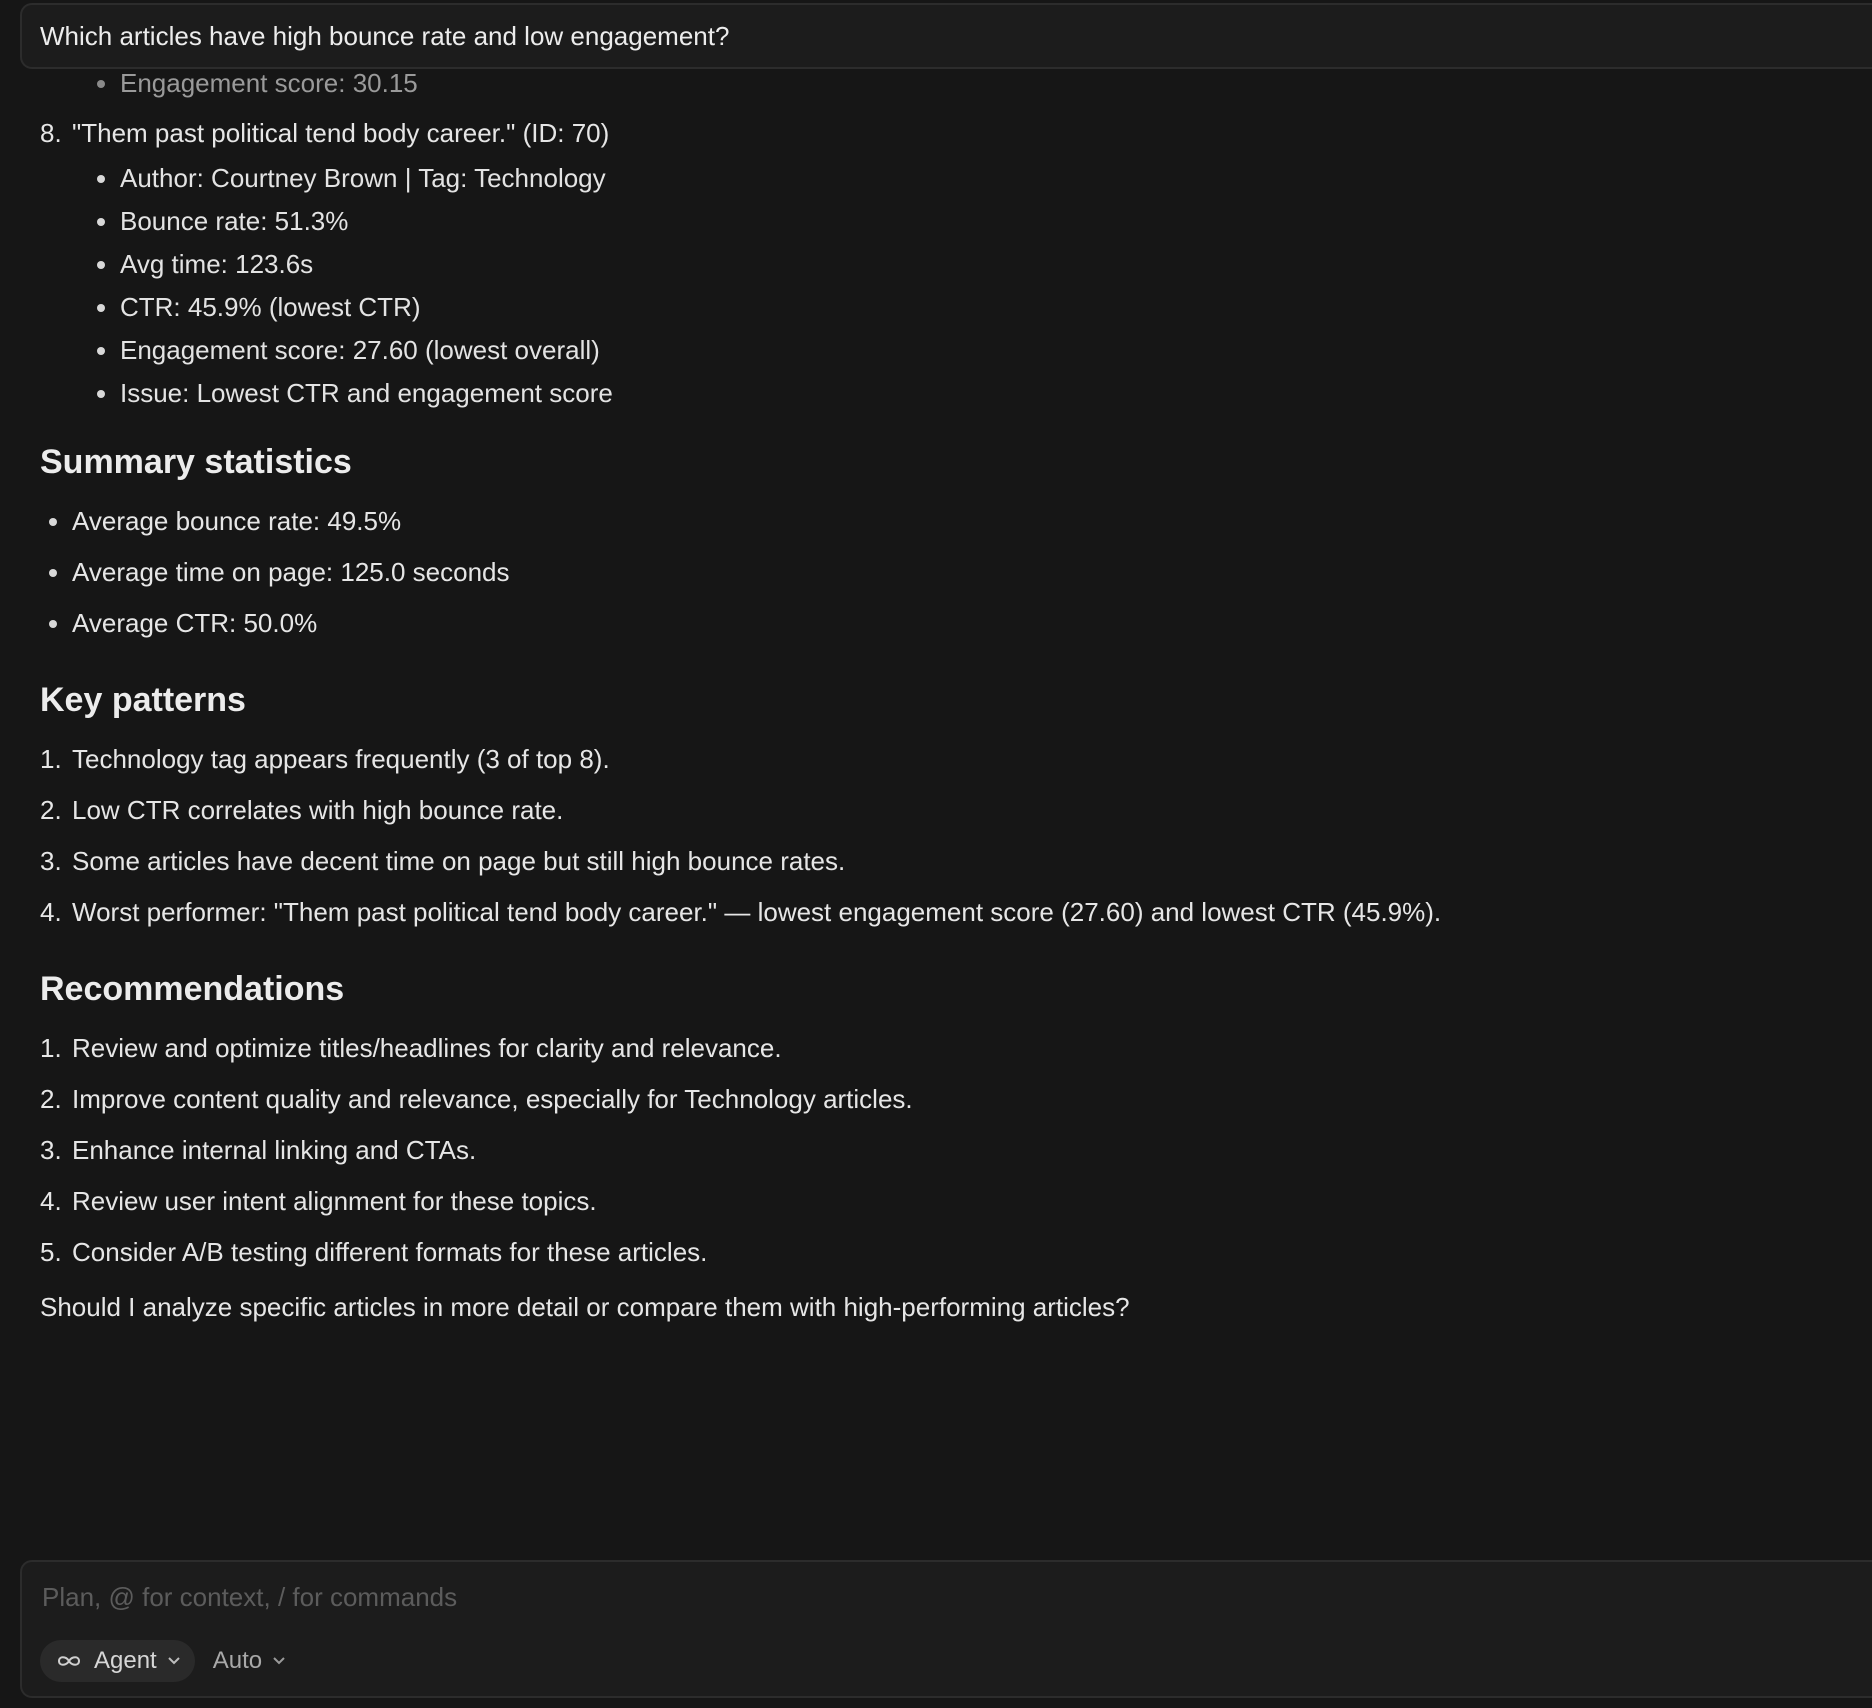  I want to click on recommendation-number: 5., so click(51, 1252).